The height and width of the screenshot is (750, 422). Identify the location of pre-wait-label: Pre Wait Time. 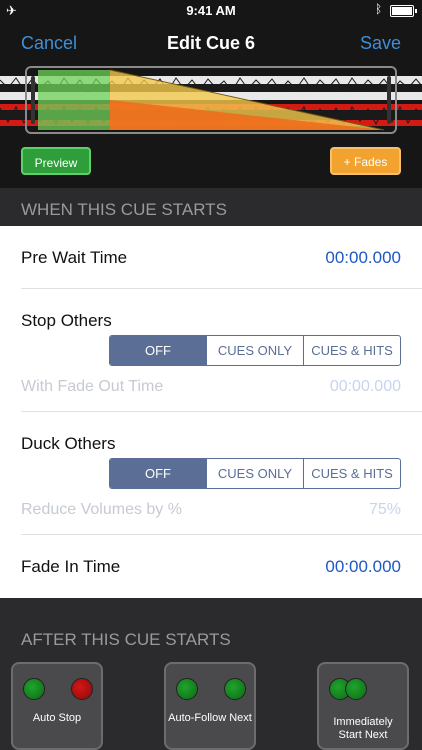
(74, 257).